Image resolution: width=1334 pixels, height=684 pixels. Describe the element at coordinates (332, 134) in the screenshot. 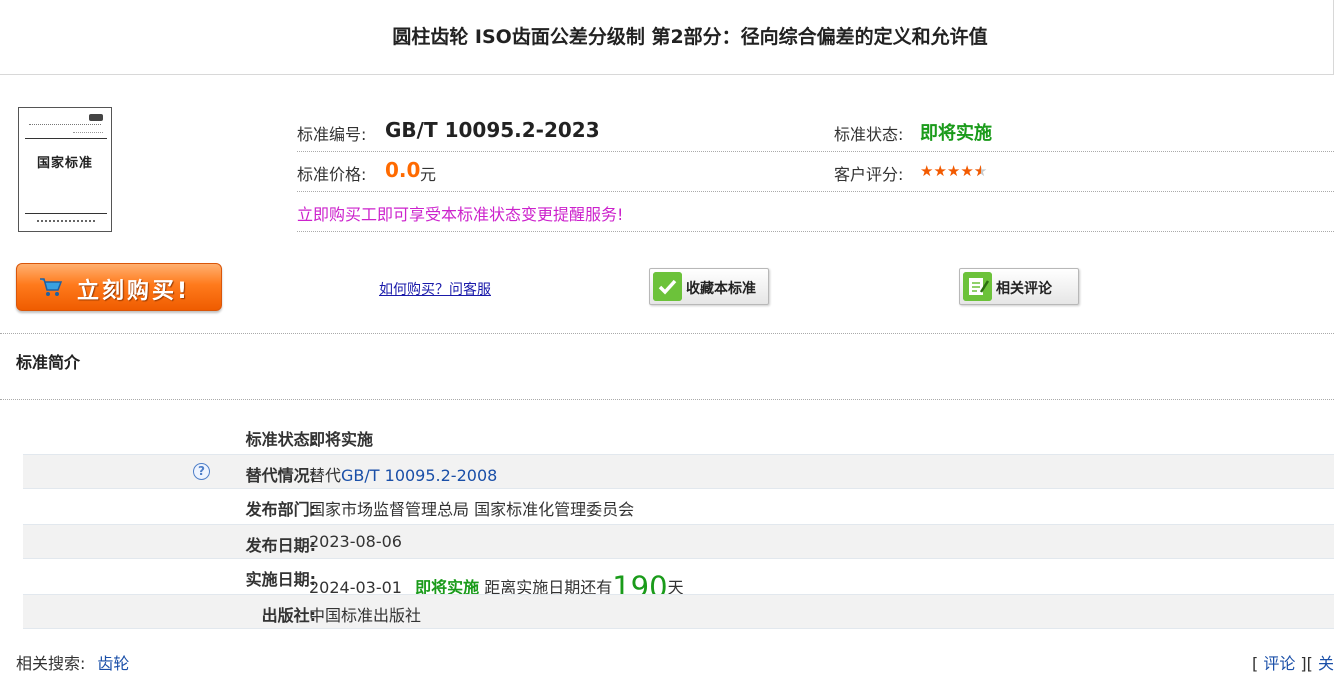

I see `std-no-label: 标准编号:` at that location.